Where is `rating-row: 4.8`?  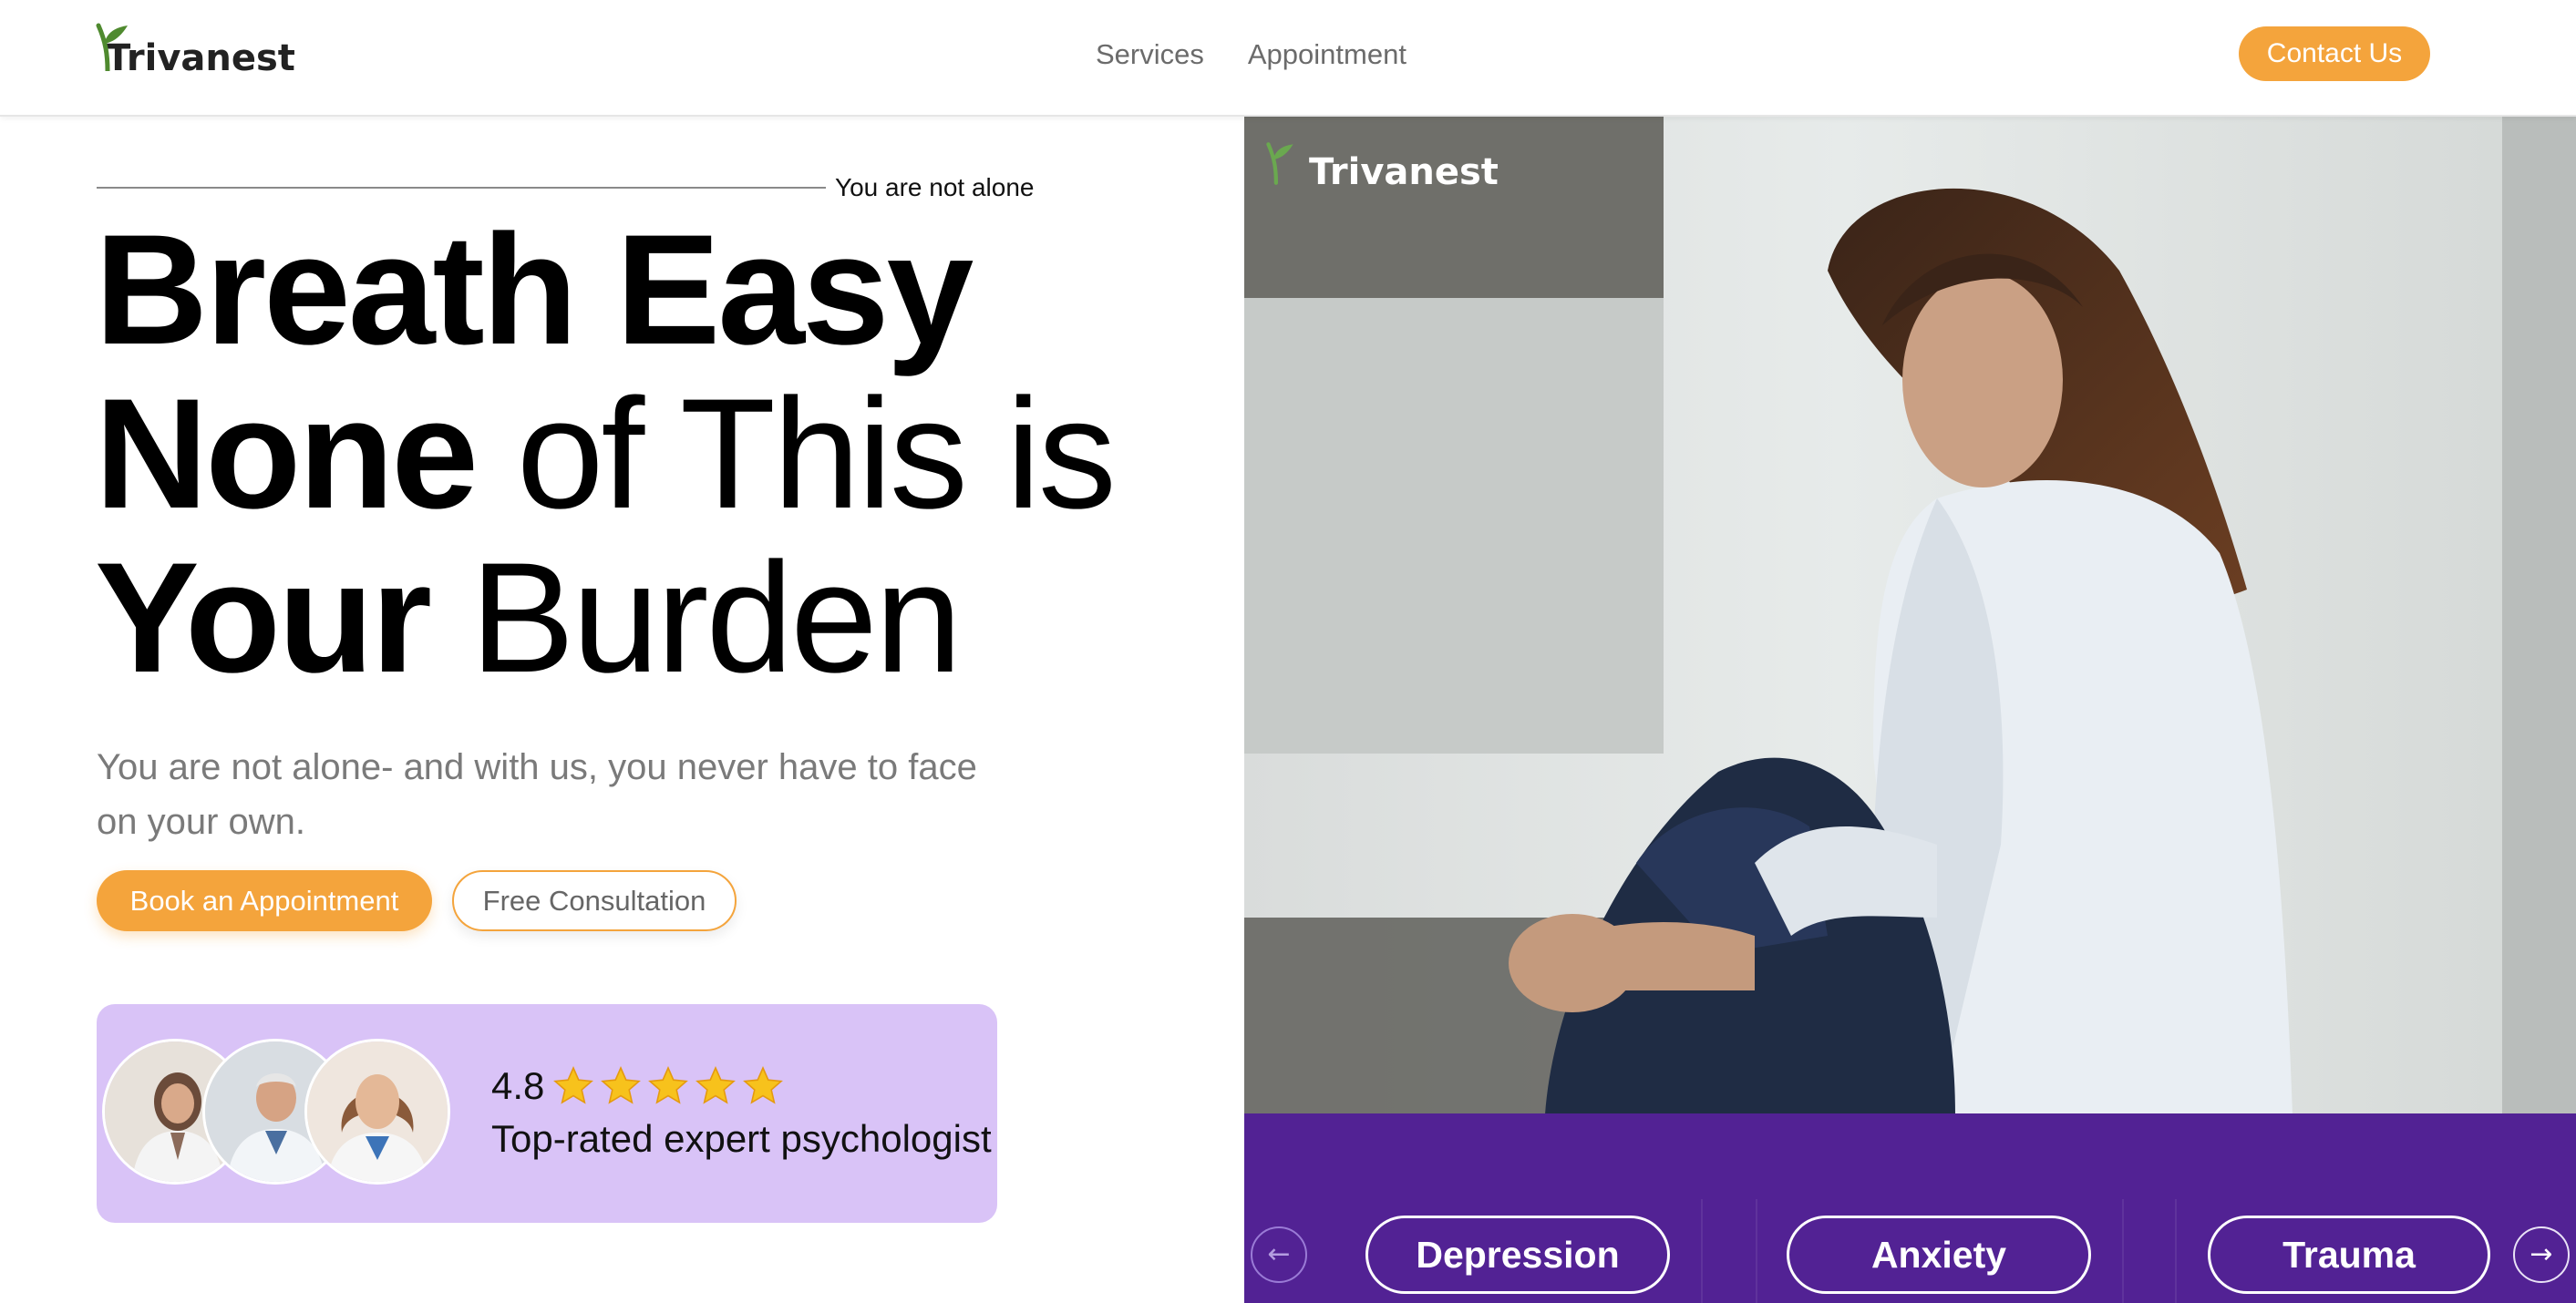
rating-row: 4.8 is located at coordinates (639, 1086).